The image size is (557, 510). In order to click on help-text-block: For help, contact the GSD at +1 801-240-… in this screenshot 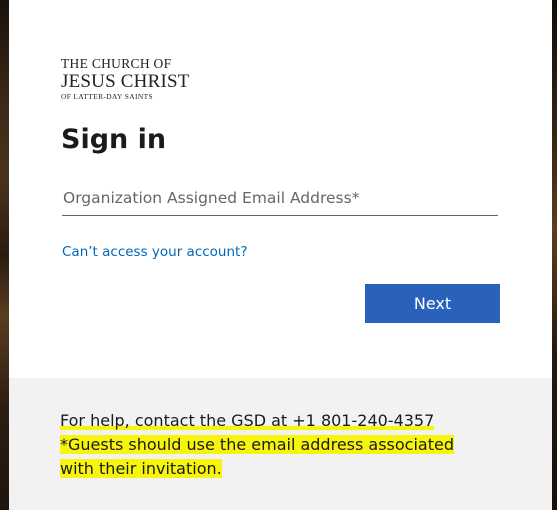, I will do `click(257, 445)`.